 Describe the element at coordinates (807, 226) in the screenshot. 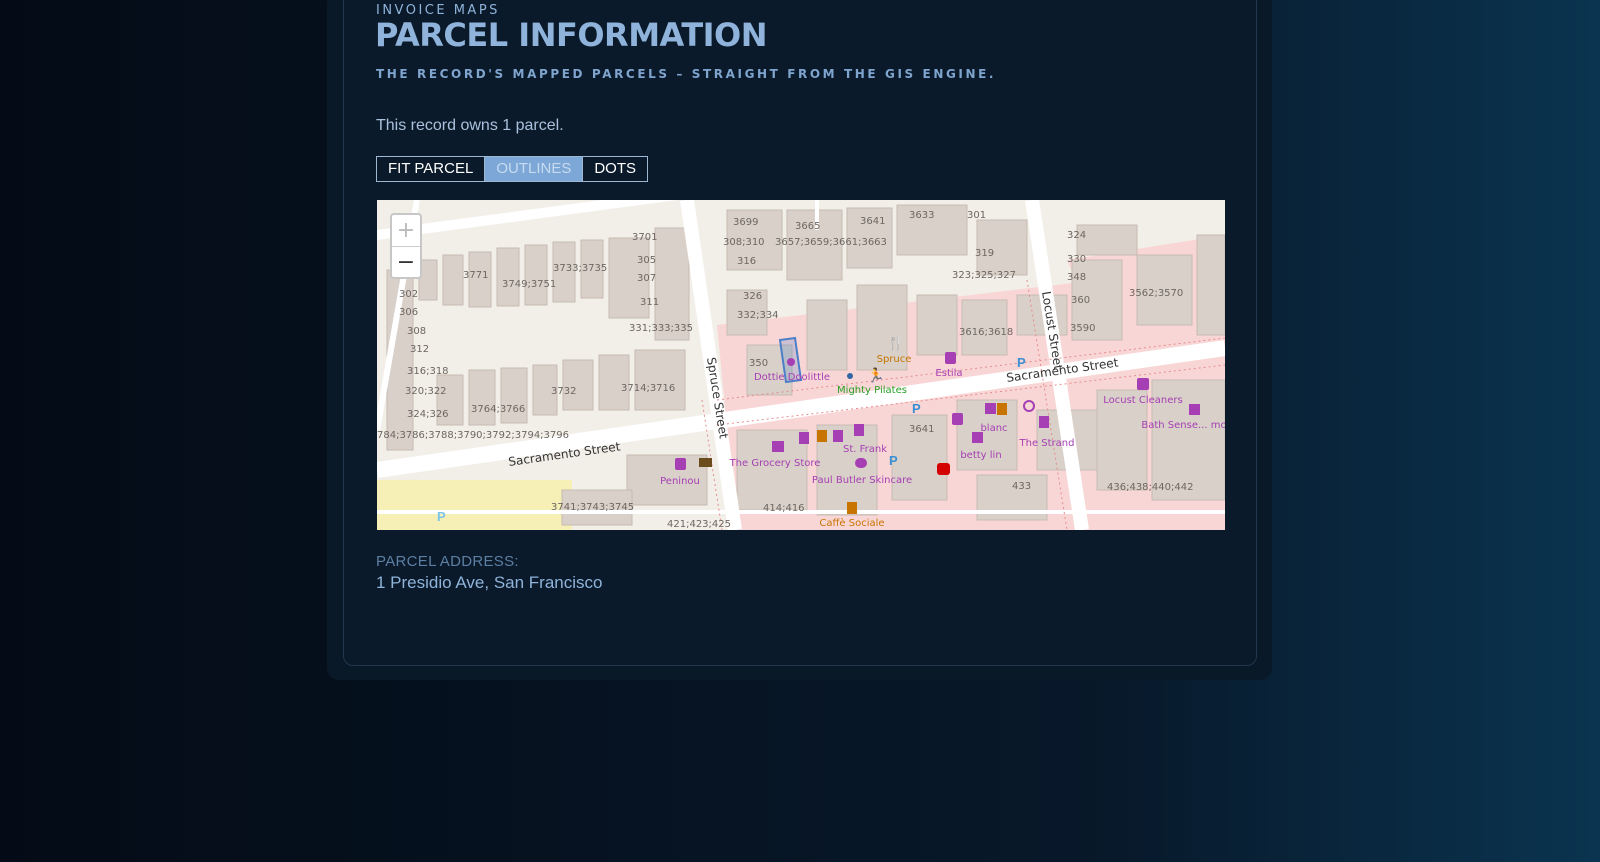

I see `address-number: 3665` at that location.